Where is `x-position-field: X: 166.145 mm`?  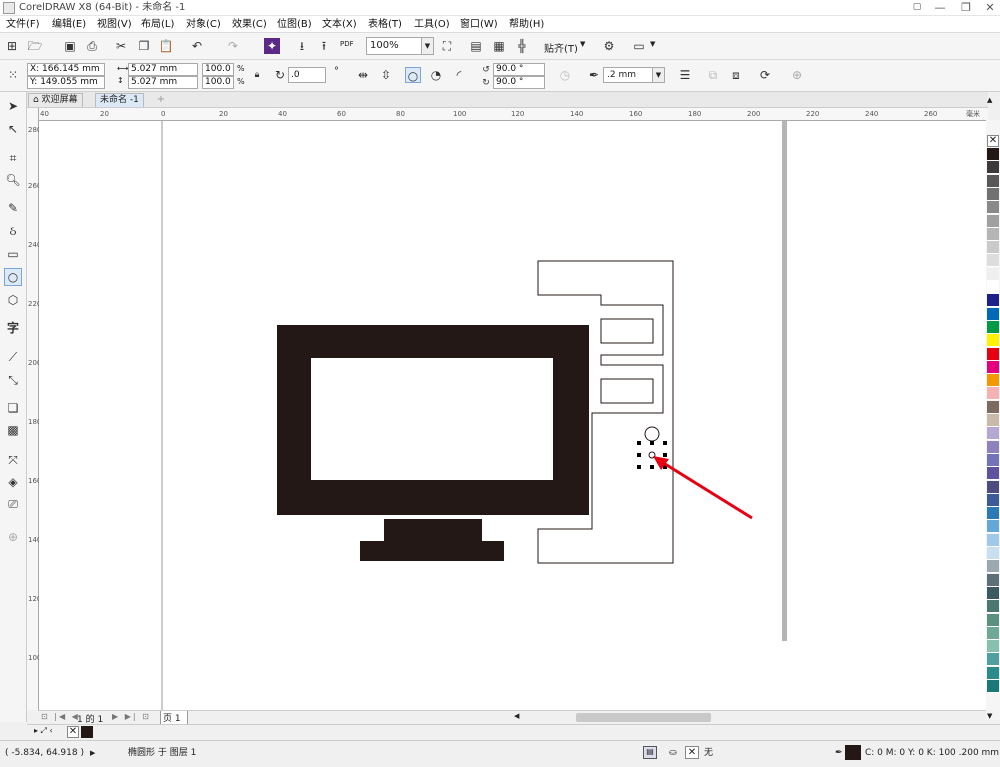
x-position-field: X: 166.145 mm is located at coordinates (66, 69).